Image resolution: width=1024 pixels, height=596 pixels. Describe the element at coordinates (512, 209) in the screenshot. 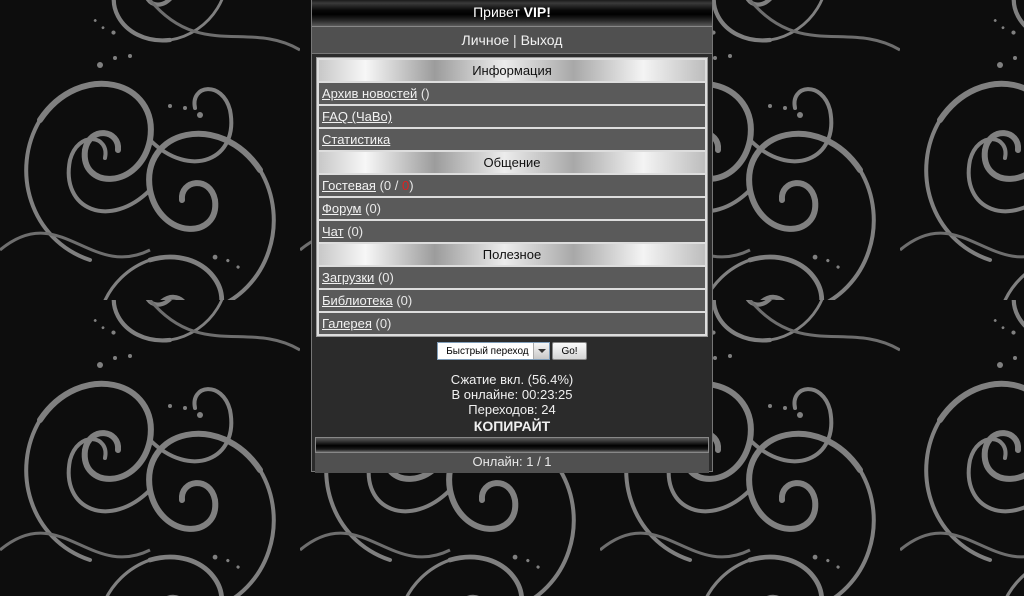

I see `menu-item-forum: Форум (0)` at that location.